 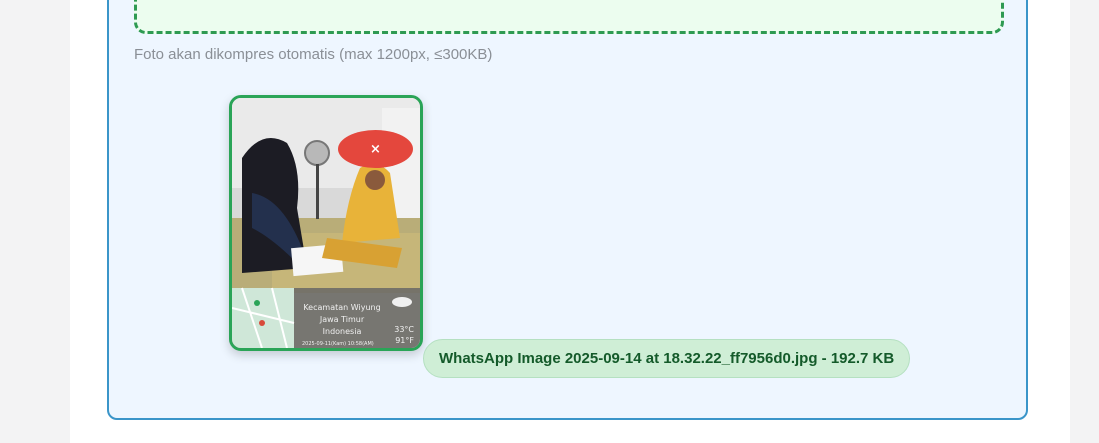 I want to click on overlay-country: Indonesia, so click(x=342, y=331).